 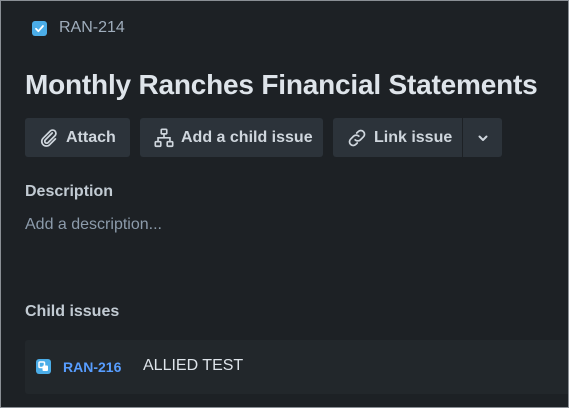 I want to click on link-issue-button: Link issue, so click(x=397, y=137).